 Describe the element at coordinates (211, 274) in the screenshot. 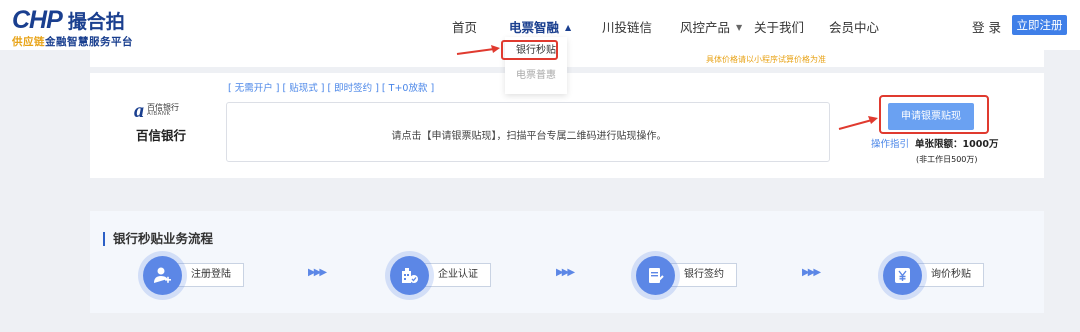

I see `step-label: 注册登陆` at that location.